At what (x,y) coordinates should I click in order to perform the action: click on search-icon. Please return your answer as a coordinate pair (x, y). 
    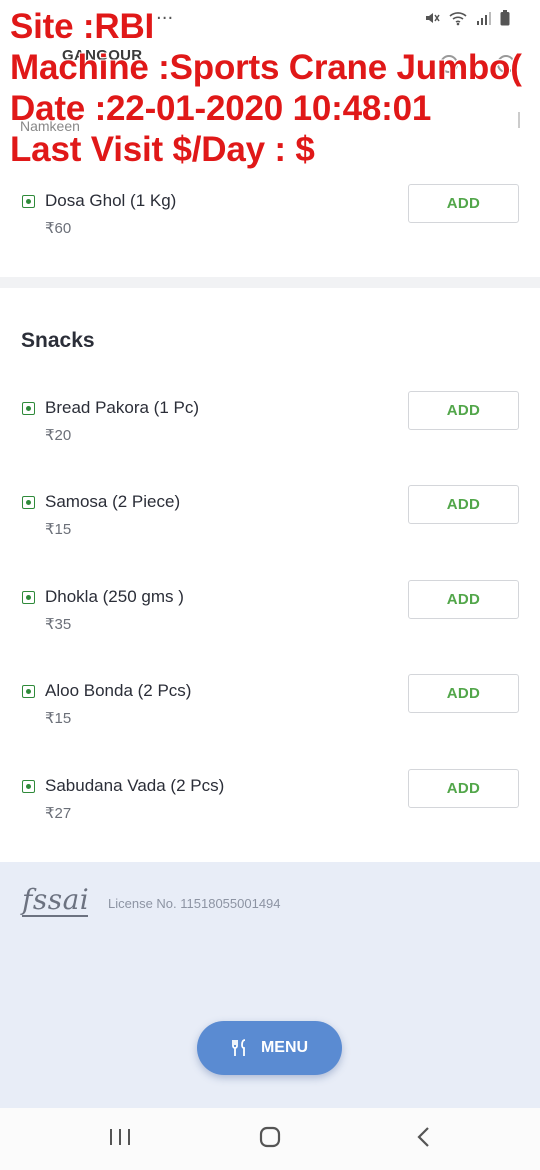
    Looking at the image, I should click on (449, 64).